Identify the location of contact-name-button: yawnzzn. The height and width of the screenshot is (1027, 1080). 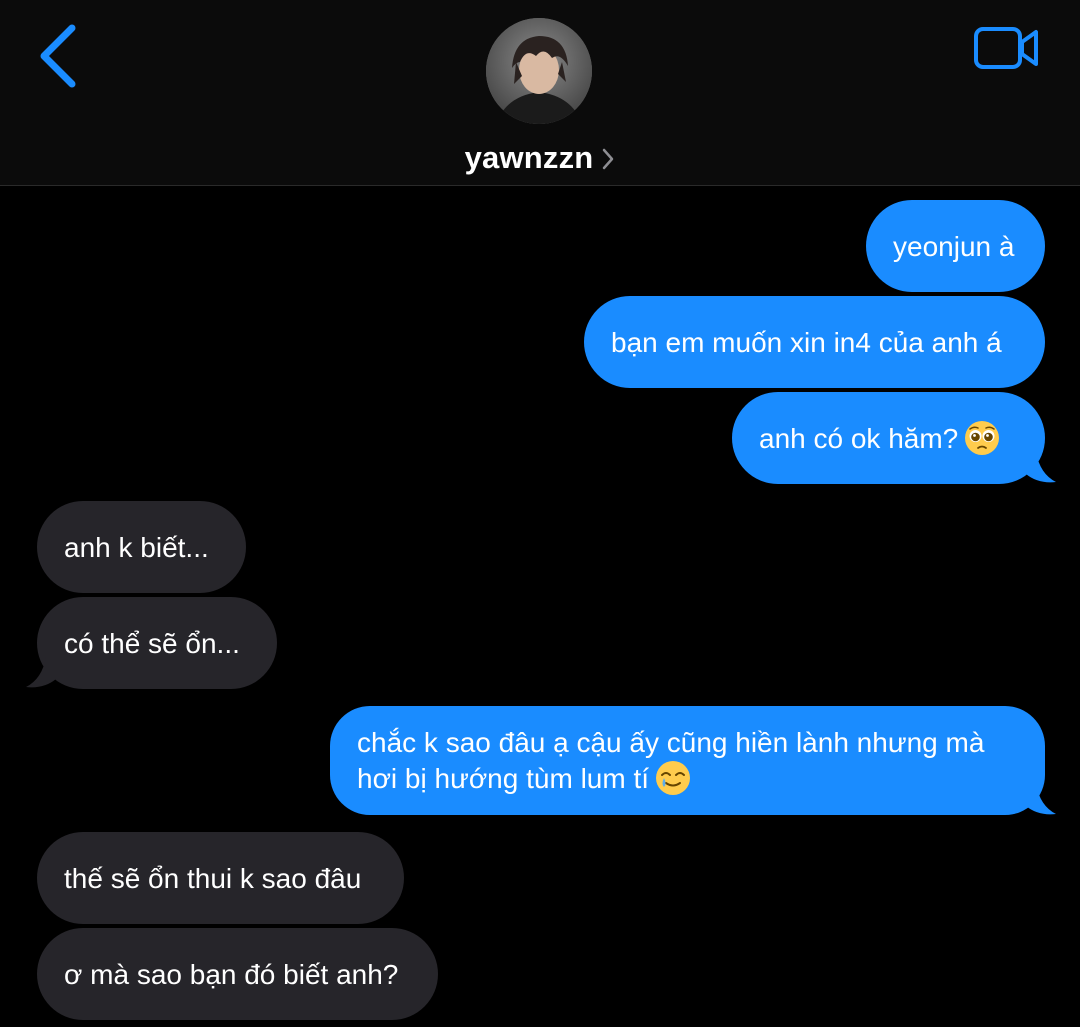
(540, 158).